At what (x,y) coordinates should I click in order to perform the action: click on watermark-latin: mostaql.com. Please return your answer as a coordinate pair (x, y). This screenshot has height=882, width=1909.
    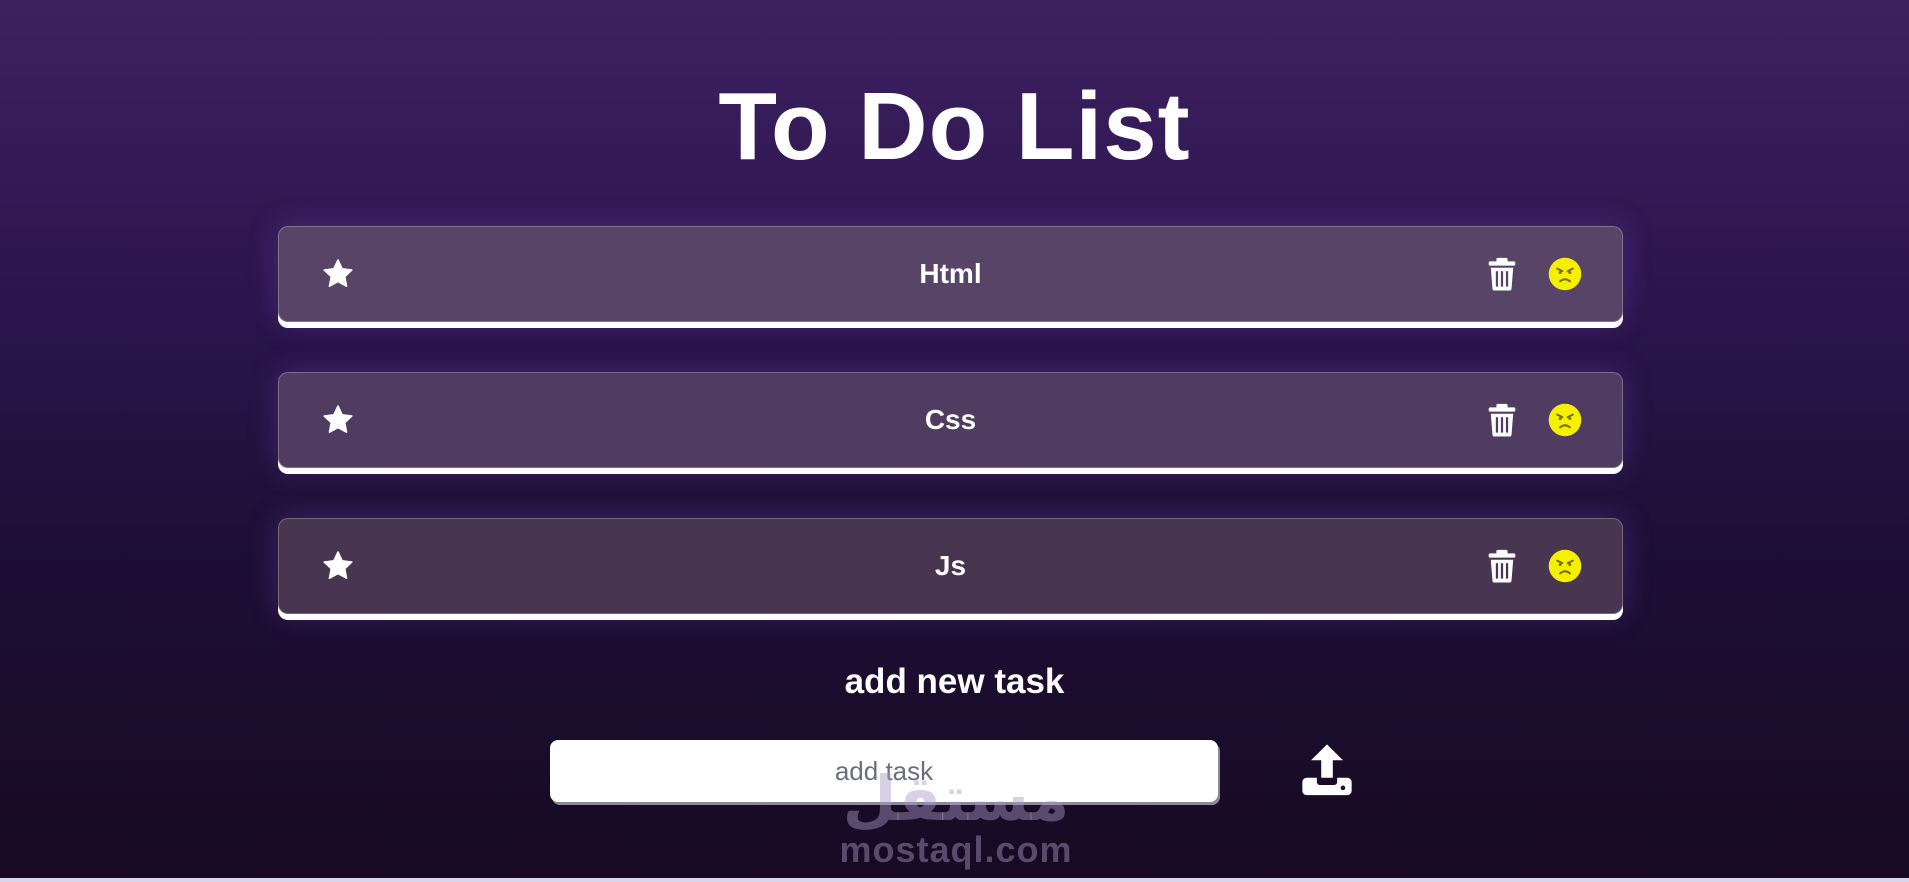
    Looking at the image, I should click on (956, 849).